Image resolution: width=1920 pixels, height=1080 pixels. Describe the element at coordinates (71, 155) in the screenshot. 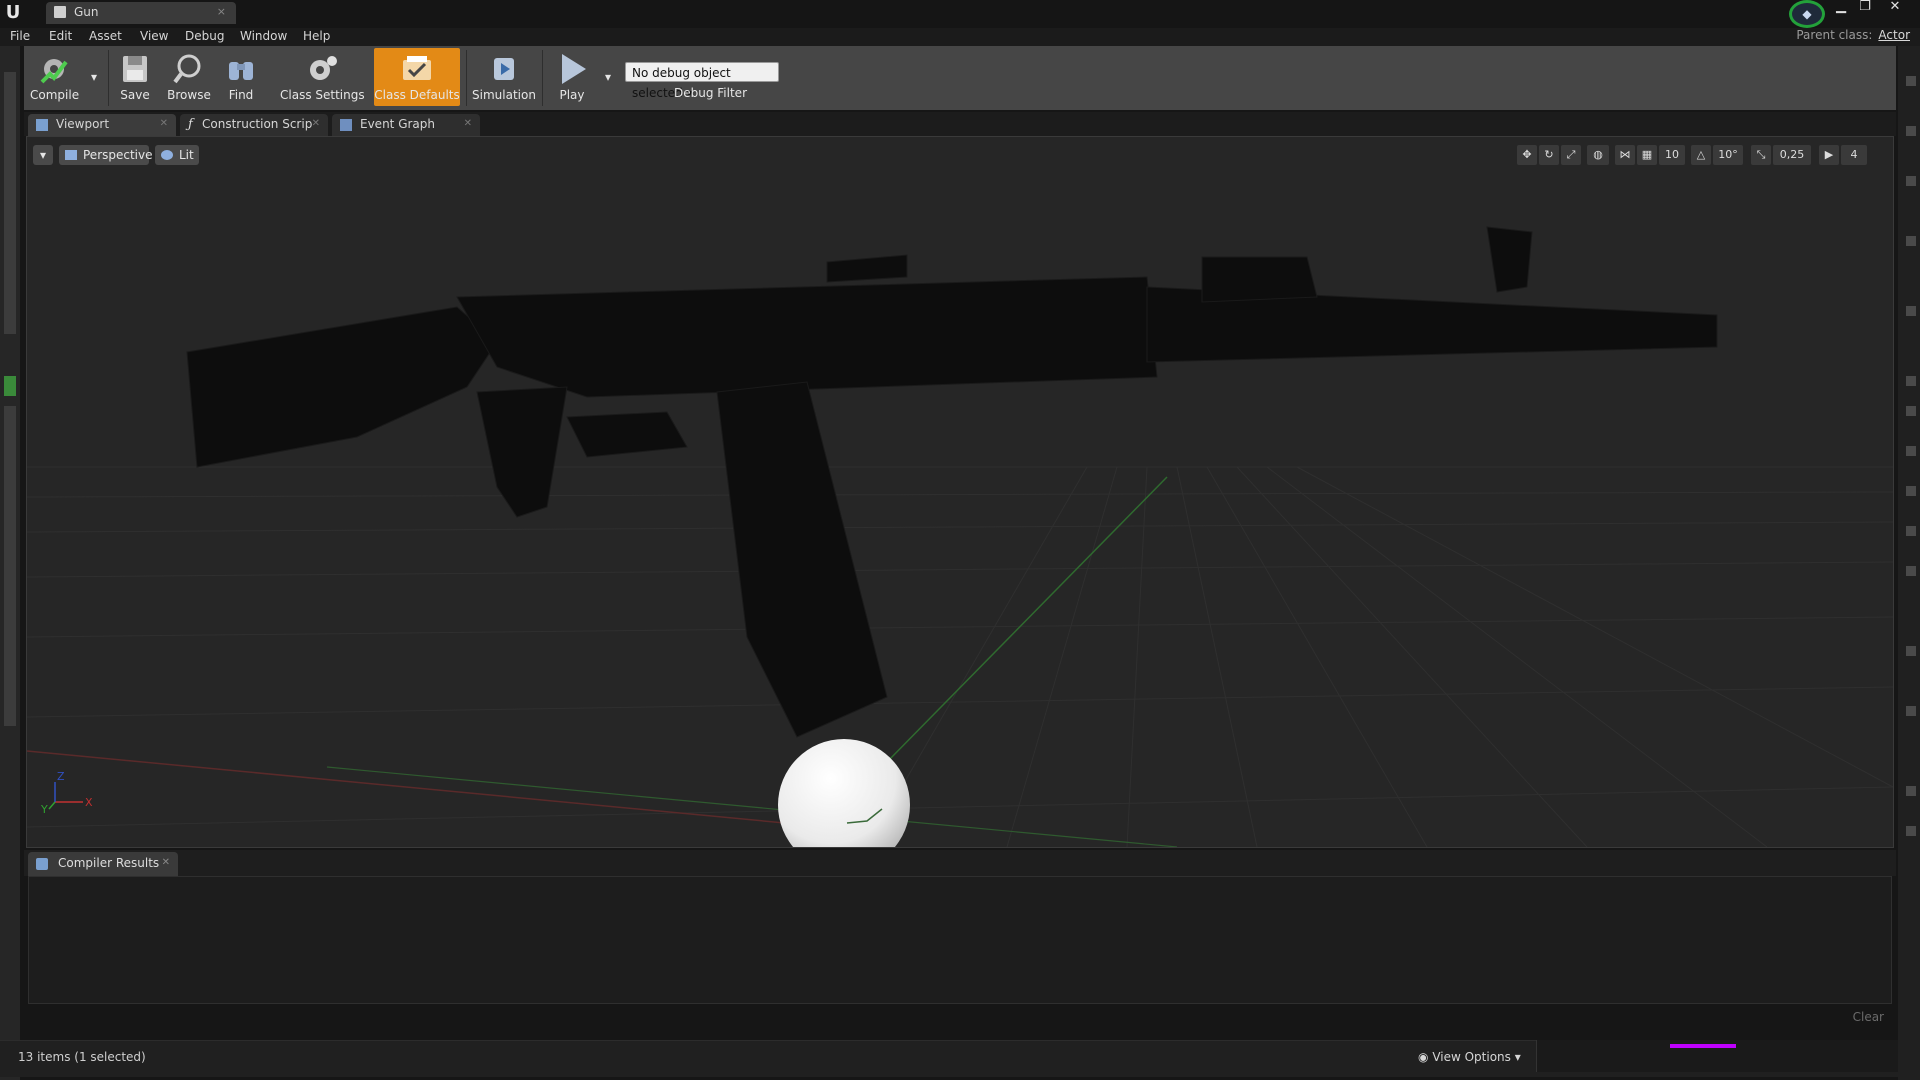

I see `perspective-icon` at that location.